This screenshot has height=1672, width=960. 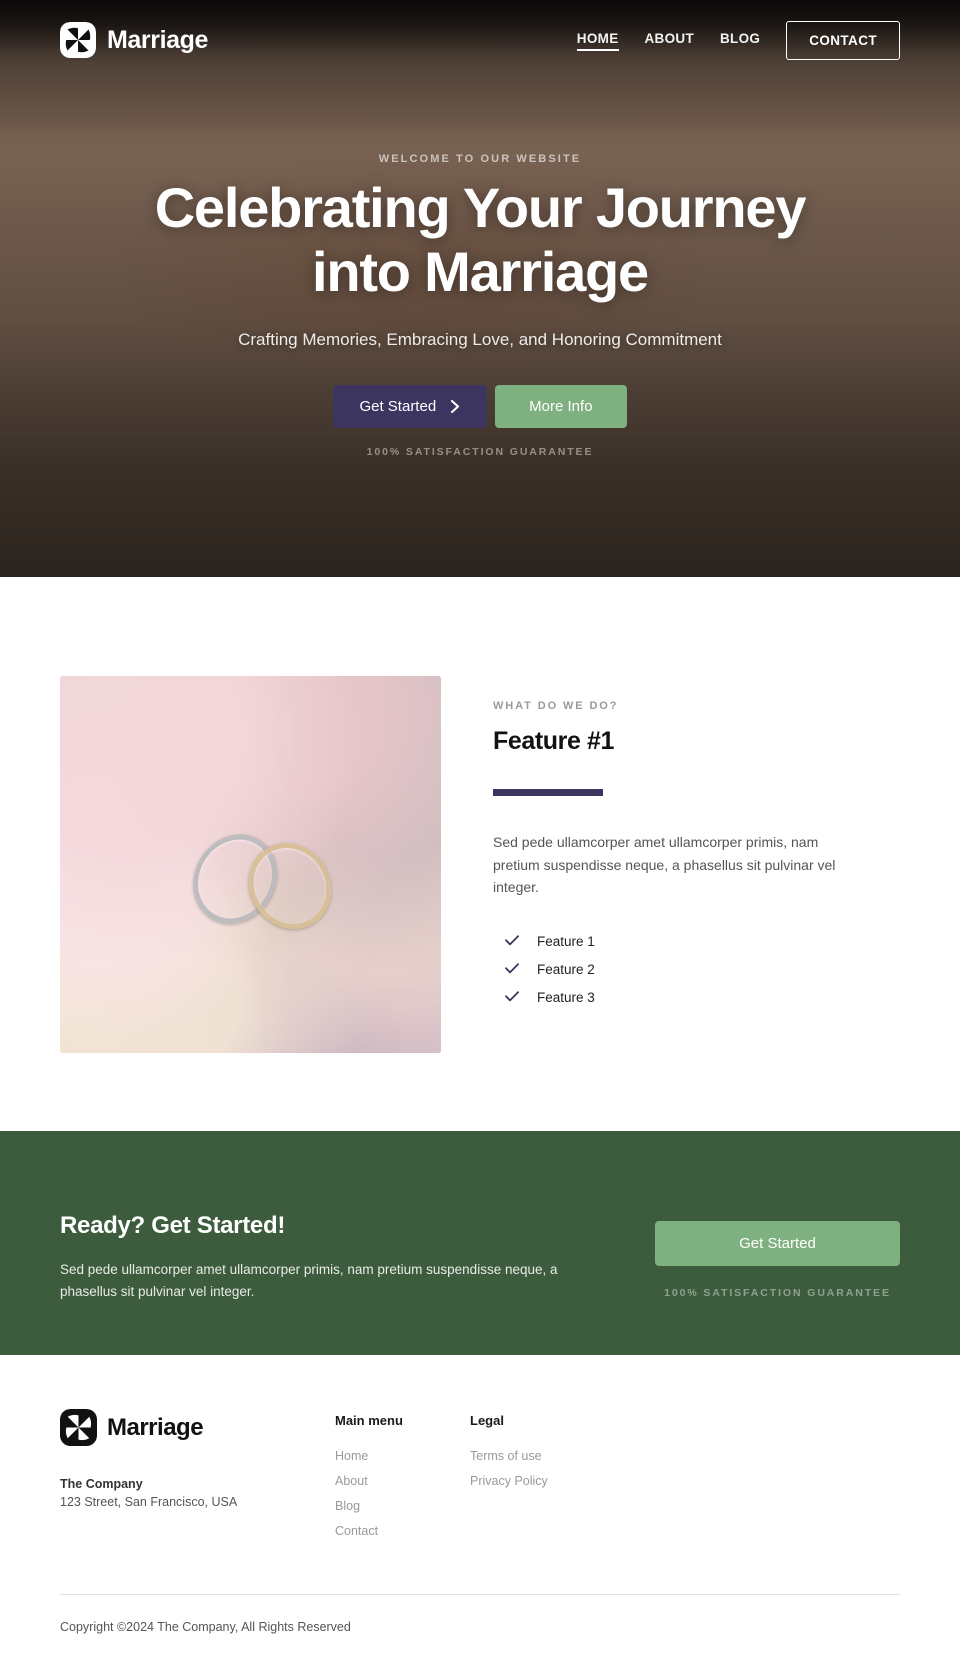 What do you see at coordinates (101, 1484) in the screenshot?
I see `footer-company-label: The Company` at bounding box center [101, 1484].